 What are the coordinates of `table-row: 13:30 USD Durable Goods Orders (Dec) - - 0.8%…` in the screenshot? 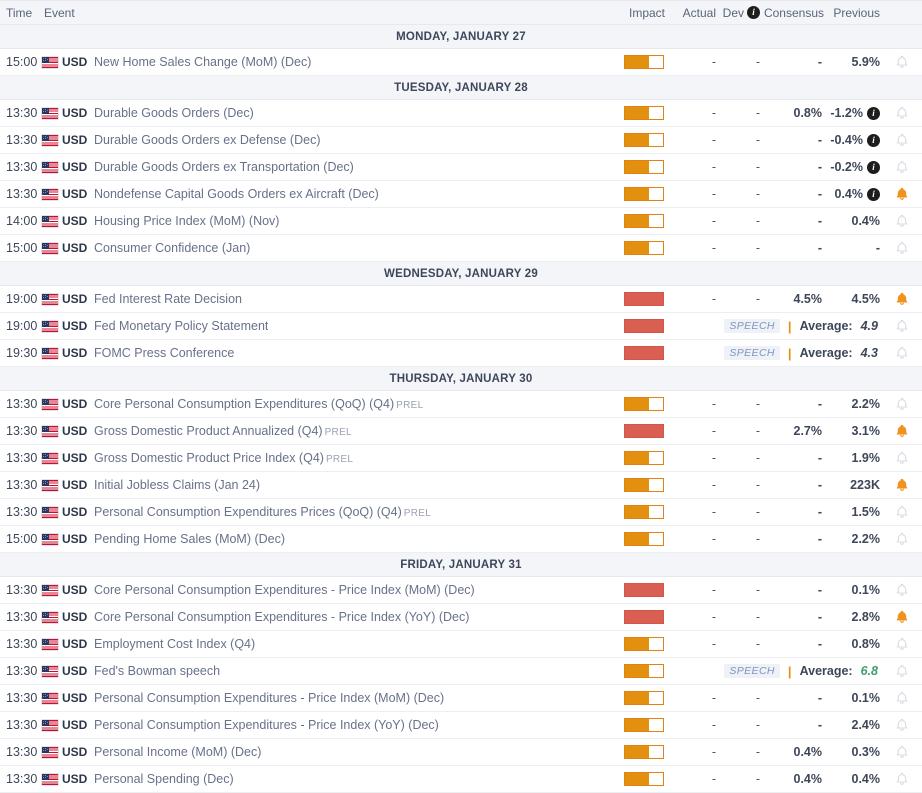 It's located at (461, 113).